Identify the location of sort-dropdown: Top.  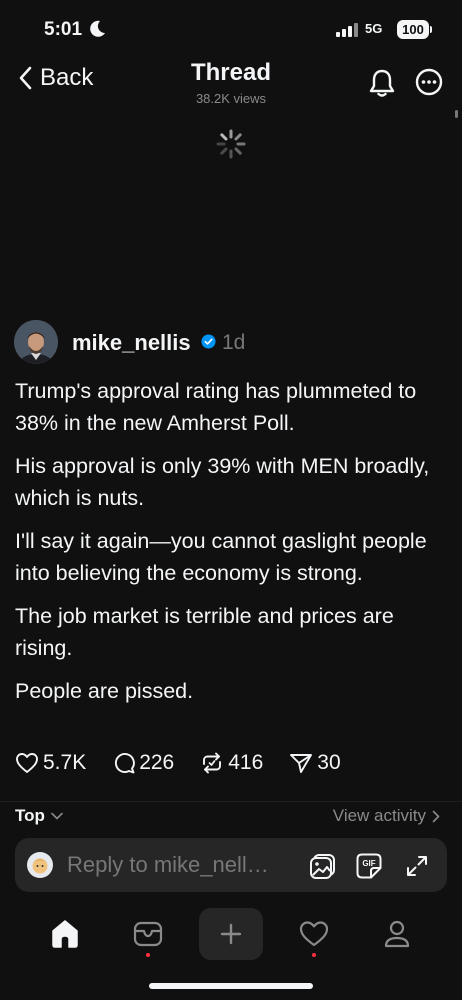
(39, 816).